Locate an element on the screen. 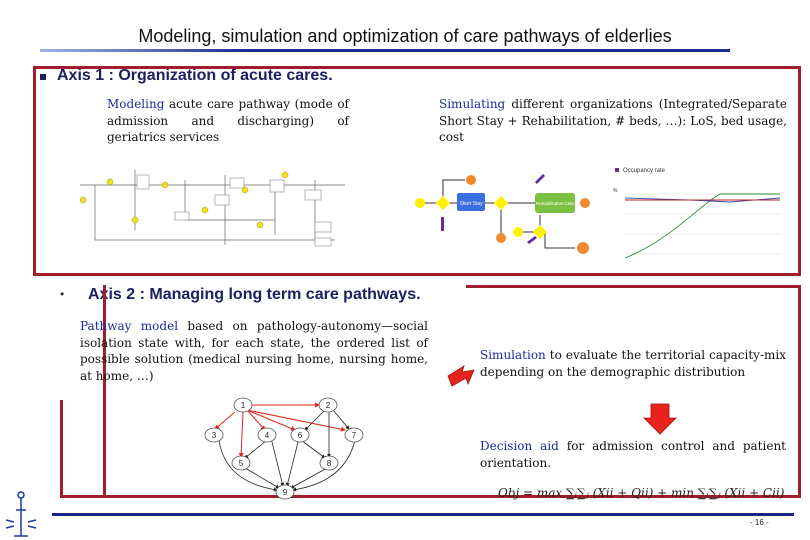  legend-marker is located at coordinates (617, 170).